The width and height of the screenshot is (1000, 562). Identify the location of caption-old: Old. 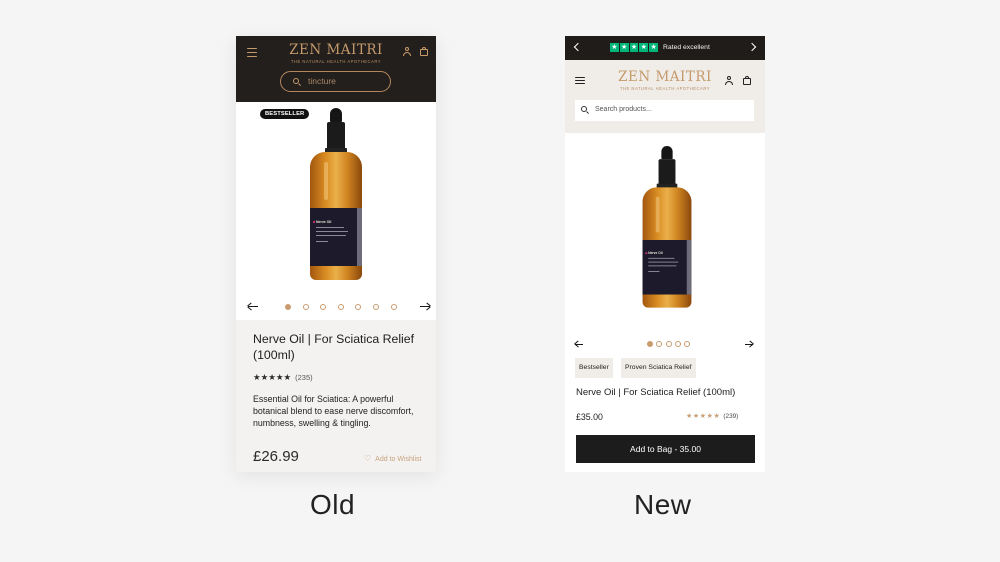
(333, 504).